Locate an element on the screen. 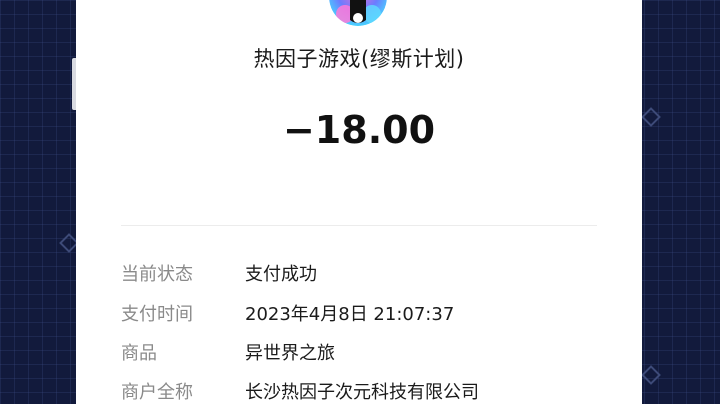  product-value: 异世界之旅 is located at coordinates (290, 353).